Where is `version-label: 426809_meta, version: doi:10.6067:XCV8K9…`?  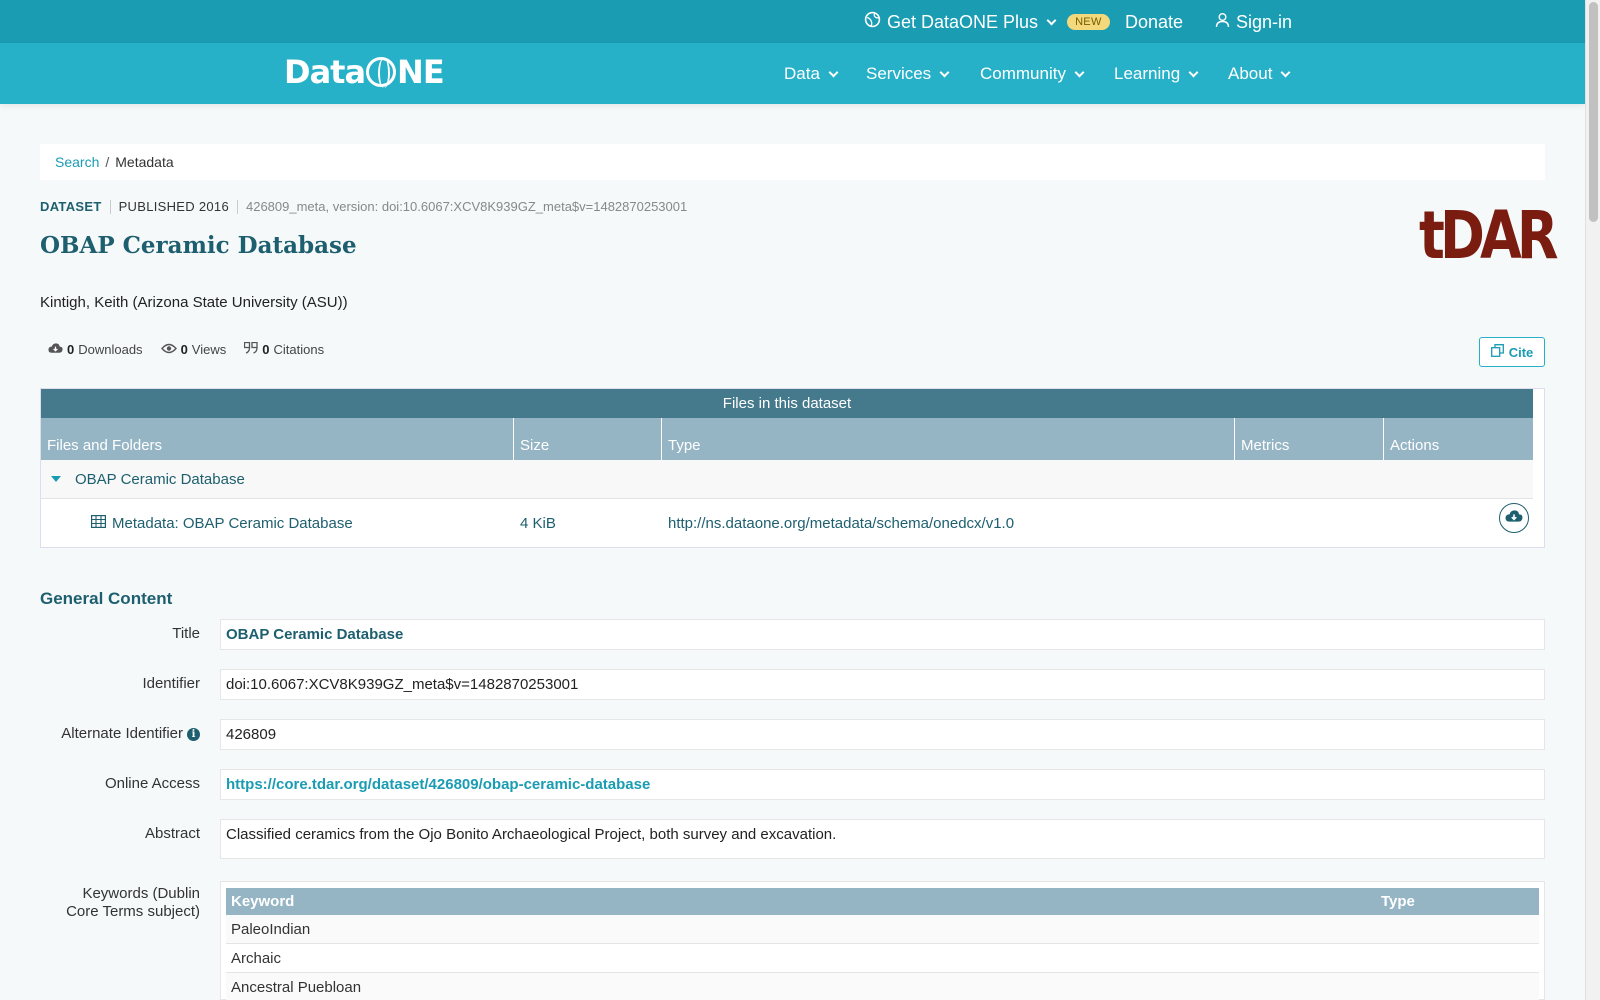 version-label: 426809_meta, version: doi:10.6067:XCV8K9… is located at coordinates (466, 206).